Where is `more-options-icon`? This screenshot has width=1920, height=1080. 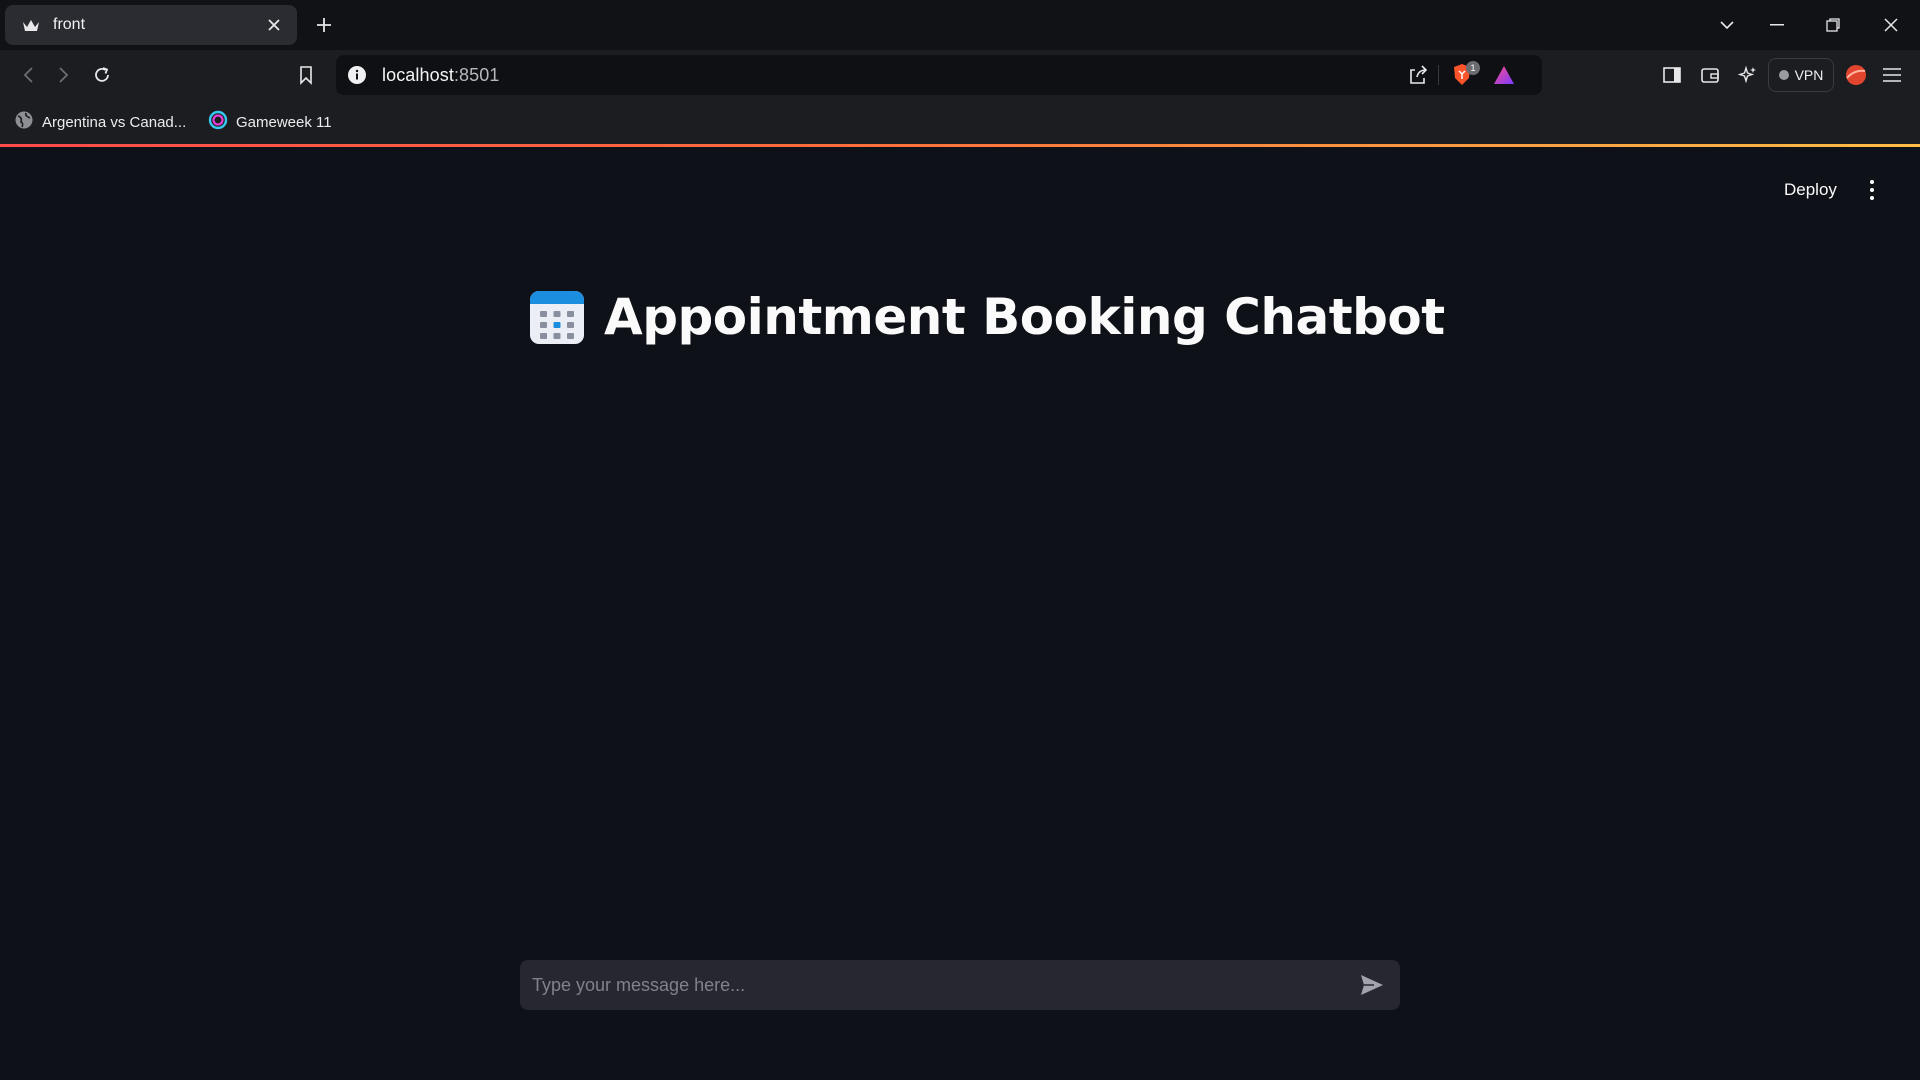
more-options-icon is located at coordinates (1872, 190).